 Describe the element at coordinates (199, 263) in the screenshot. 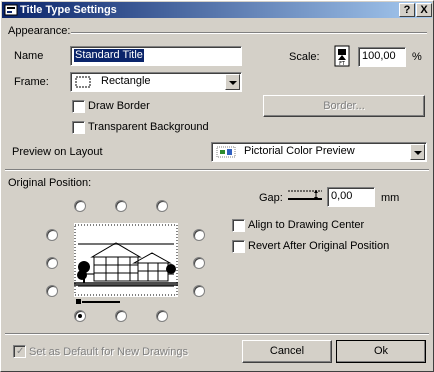

I see `anchor-radio-right-middle` at that location.